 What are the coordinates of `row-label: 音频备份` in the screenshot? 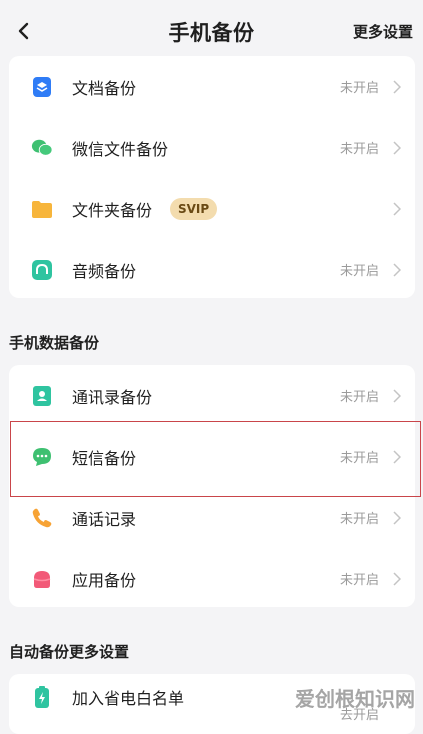 It's located at (104, 271).